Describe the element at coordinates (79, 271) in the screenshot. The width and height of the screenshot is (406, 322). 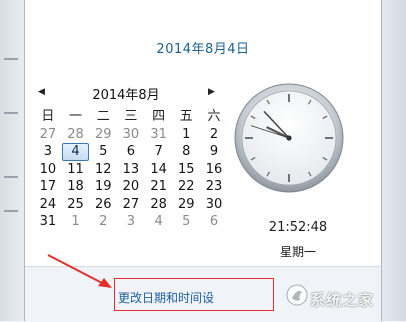
I see `annotation-arrow` at that location.